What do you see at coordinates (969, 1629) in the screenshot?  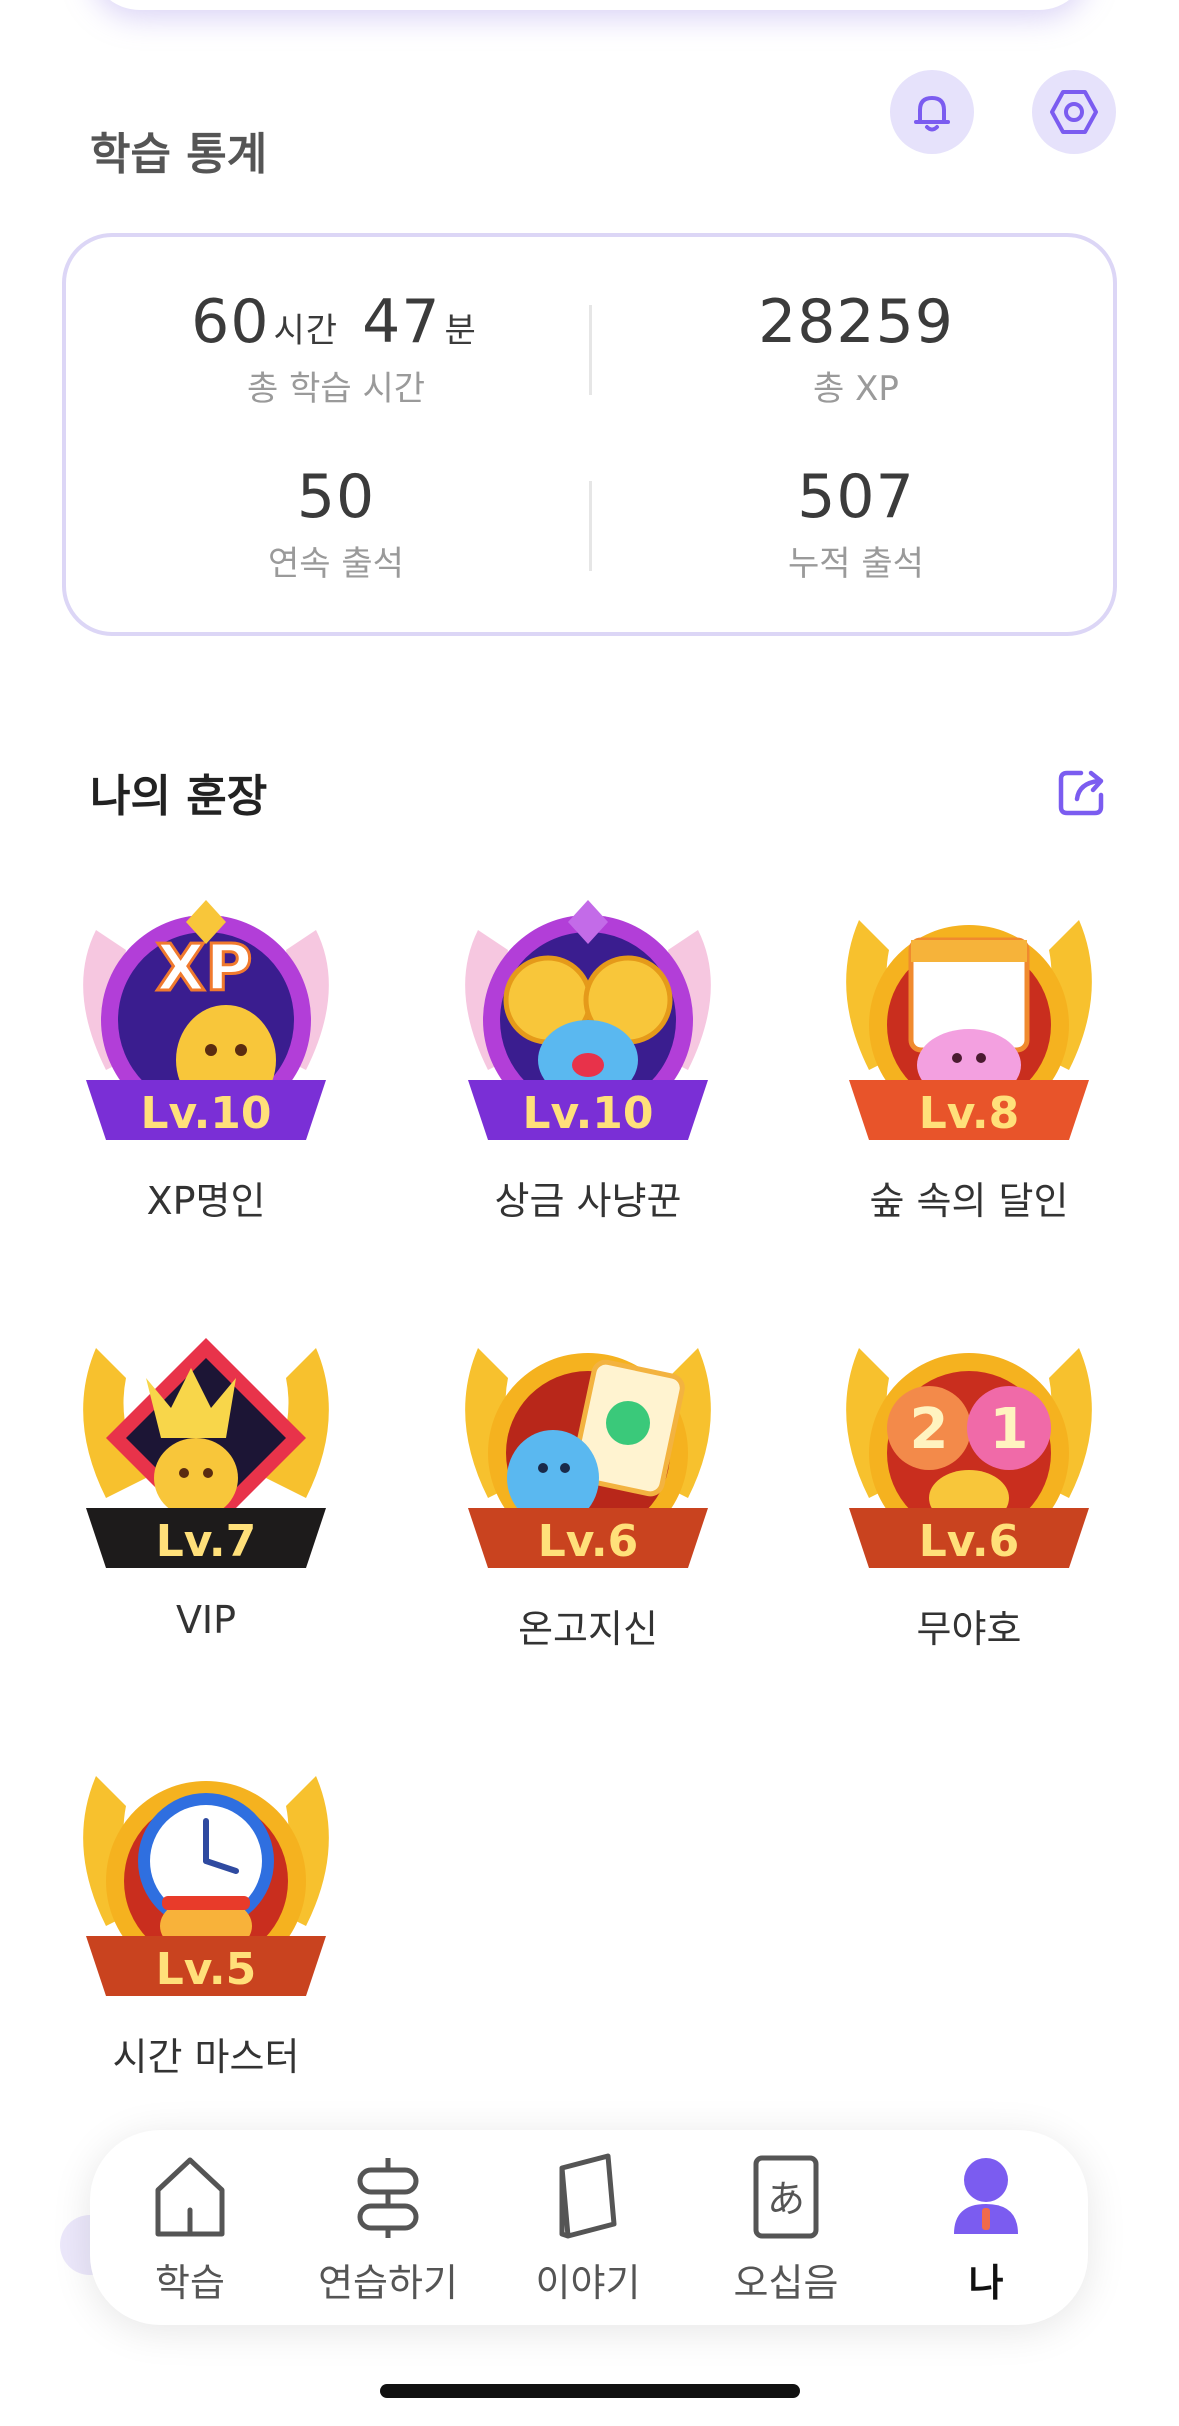 I see `badge-name: 무야호` at bounding box center [969, 1629].